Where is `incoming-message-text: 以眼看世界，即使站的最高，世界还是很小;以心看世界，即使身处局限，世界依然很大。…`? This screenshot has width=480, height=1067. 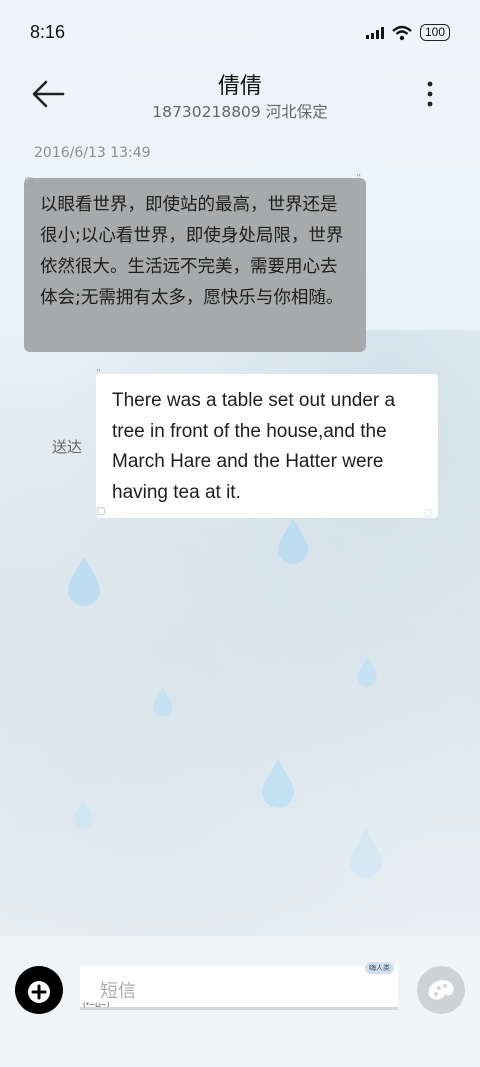 incoming-message-text: 以眼看世界，即使站的最高，世界还是很小;以心看世界，即使身处局限，世界依然很大。… is located at coordinates (192, 251).